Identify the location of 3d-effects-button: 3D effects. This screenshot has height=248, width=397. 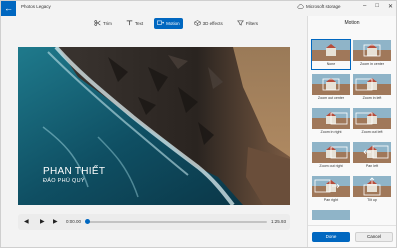
(208, 23).